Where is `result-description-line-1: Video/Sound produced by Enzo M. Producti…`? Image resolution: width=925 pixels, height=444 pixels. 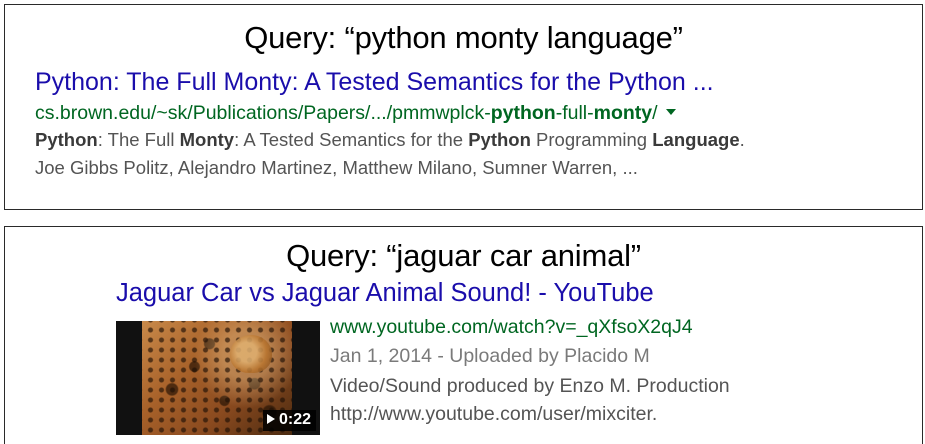 result-description-line-1: Video/Sound produced by Enzo M. Producti… is located at coordinates (530, 386).